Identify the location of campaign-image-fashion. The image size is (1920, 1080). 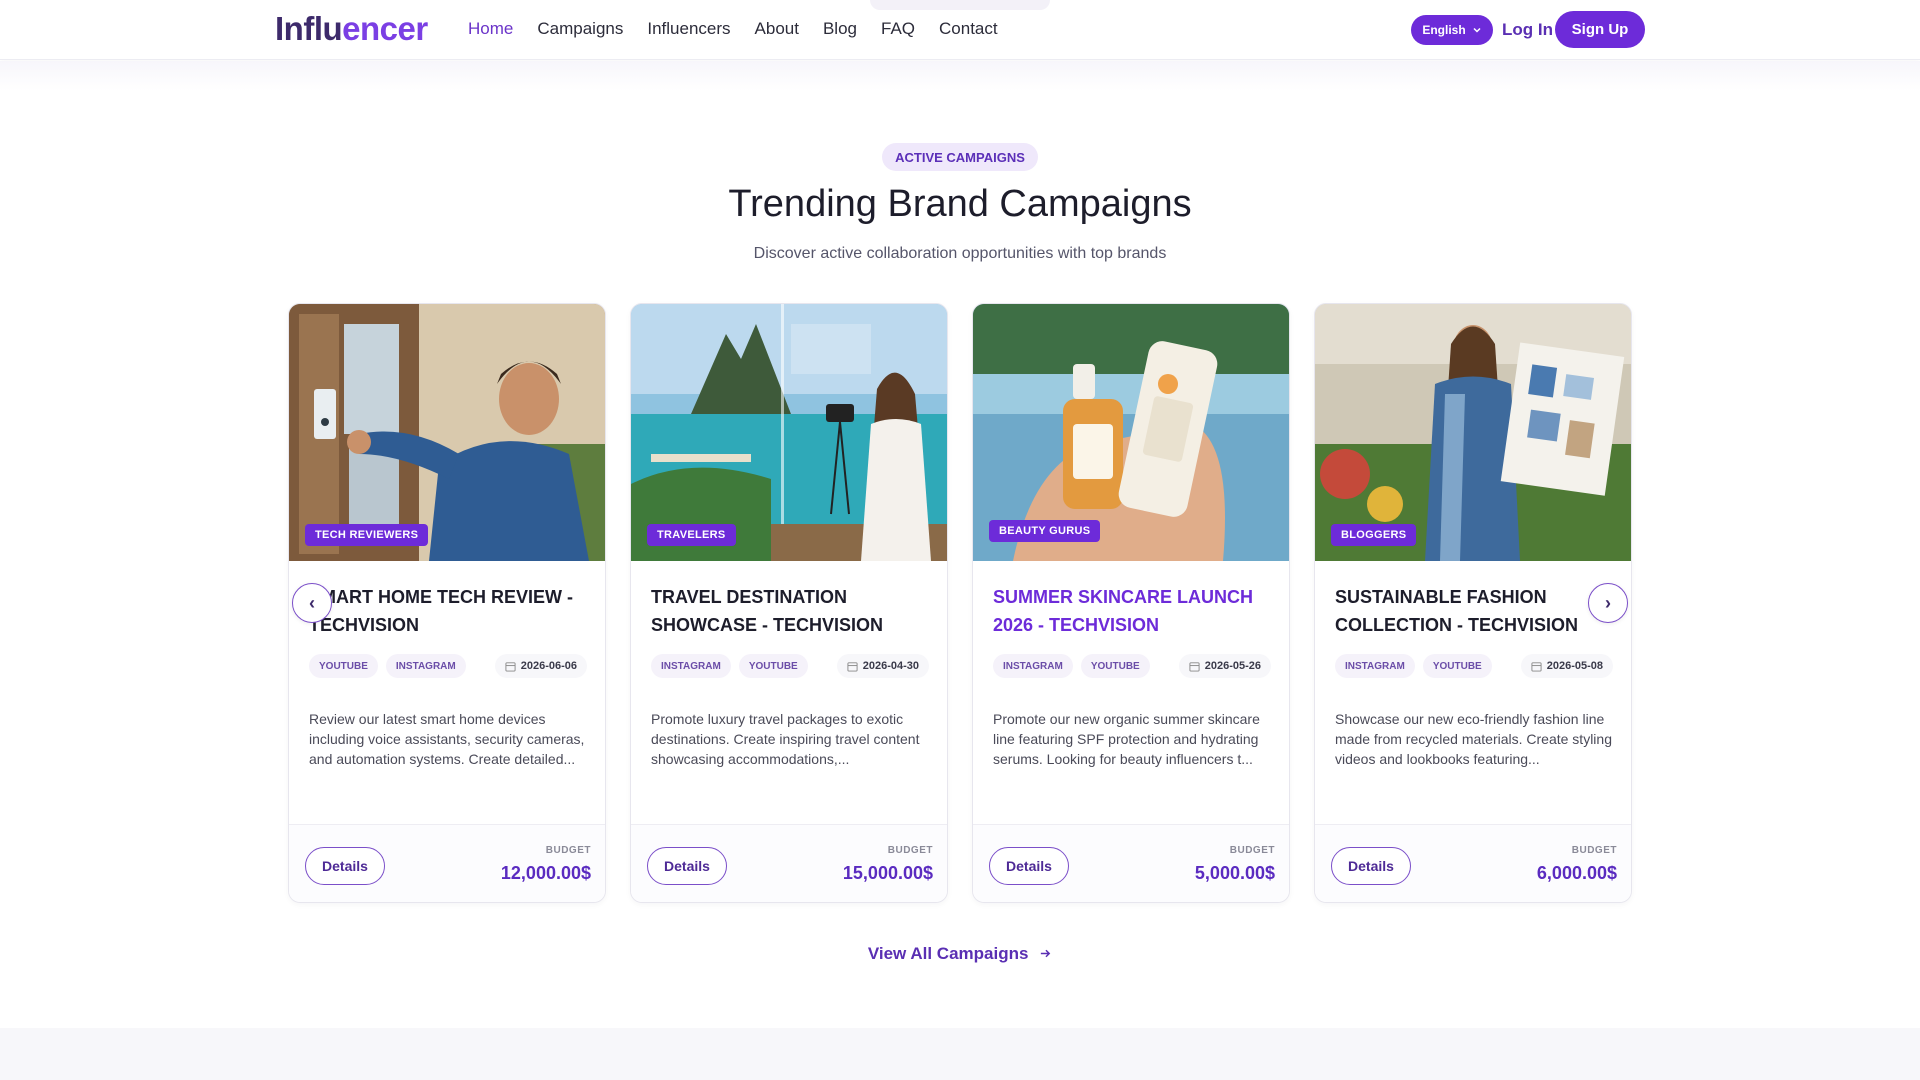
(1473, 432).